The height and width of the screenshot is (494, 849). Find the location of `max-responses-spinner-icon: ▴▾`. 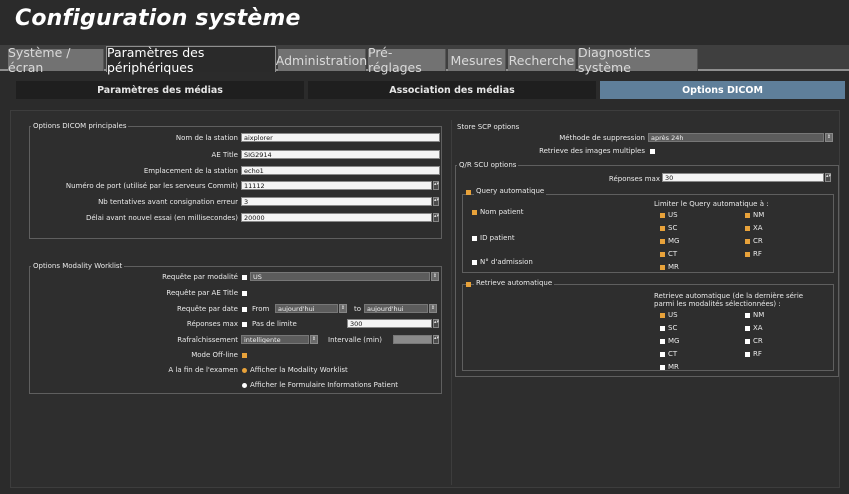

max-responses-spinner-icon: ▴▾ is located at coordinates (436, 323).